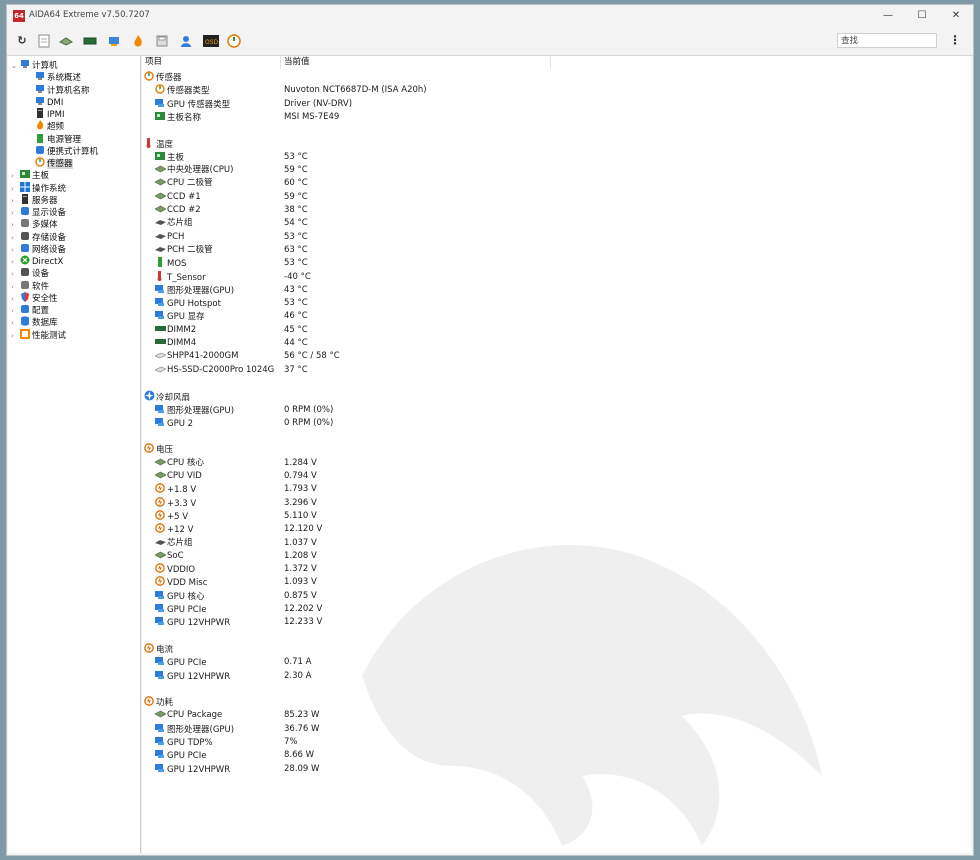 The width and height of the screenshot is (980, 860). Describe the element at coordinates (174, 423) in the screenshot. I see `table-row: GPU 2` at that location.